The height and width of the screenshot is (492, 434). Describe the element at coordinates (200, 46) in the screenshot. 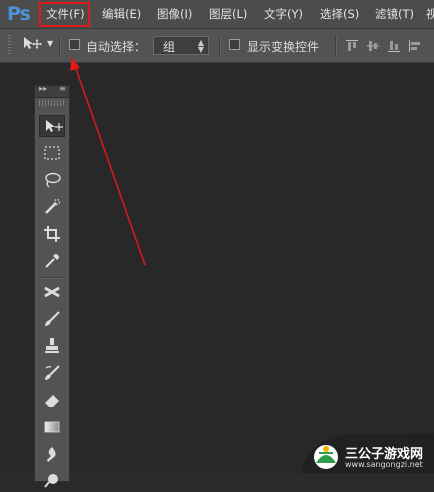

I see `updown-arrows-icon: ▲ ▼` at that location.